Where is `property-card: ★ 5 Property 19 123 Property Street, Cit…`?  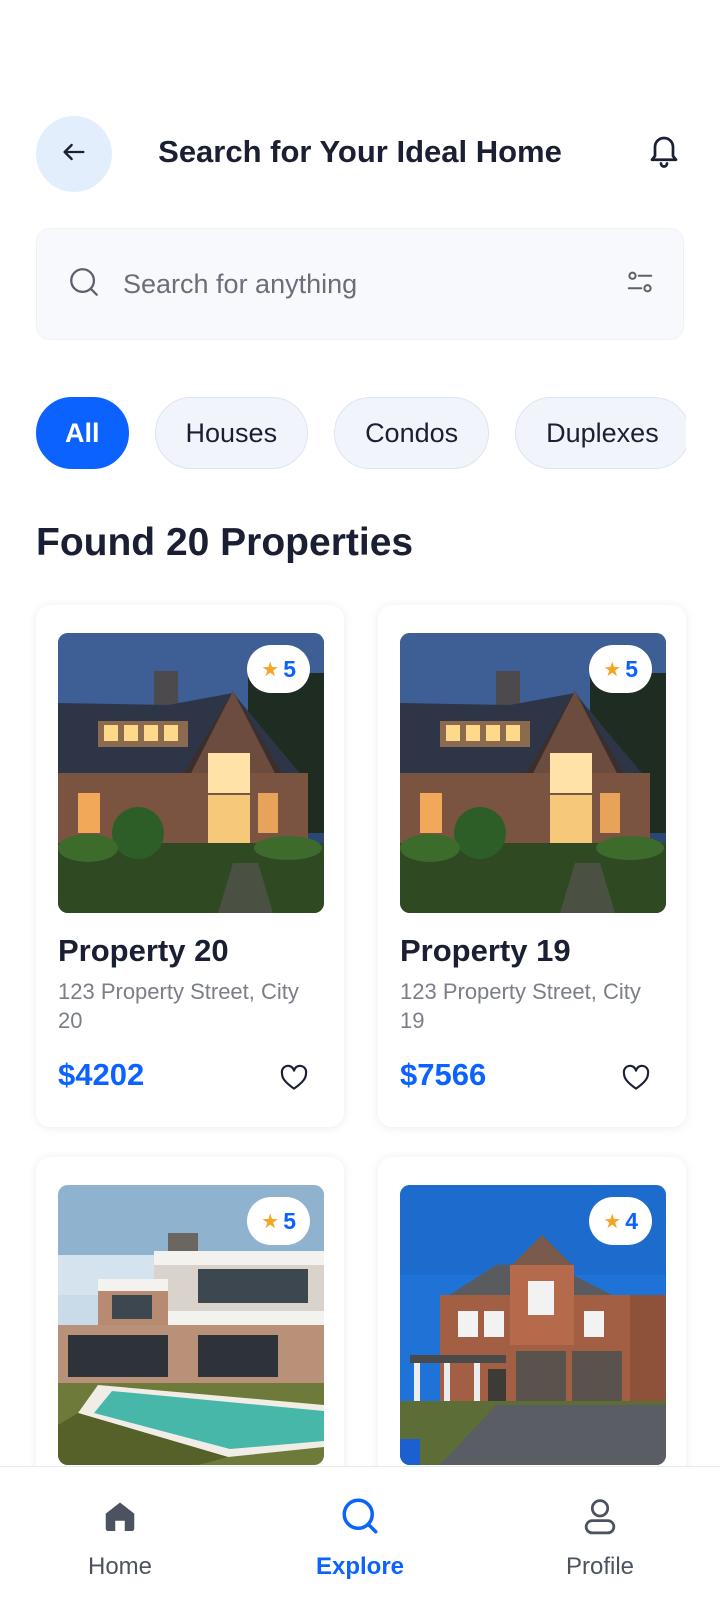 property-card: ★ 5 Property 19 123 Property Street, Cit… is located at coordinates (532, 866).